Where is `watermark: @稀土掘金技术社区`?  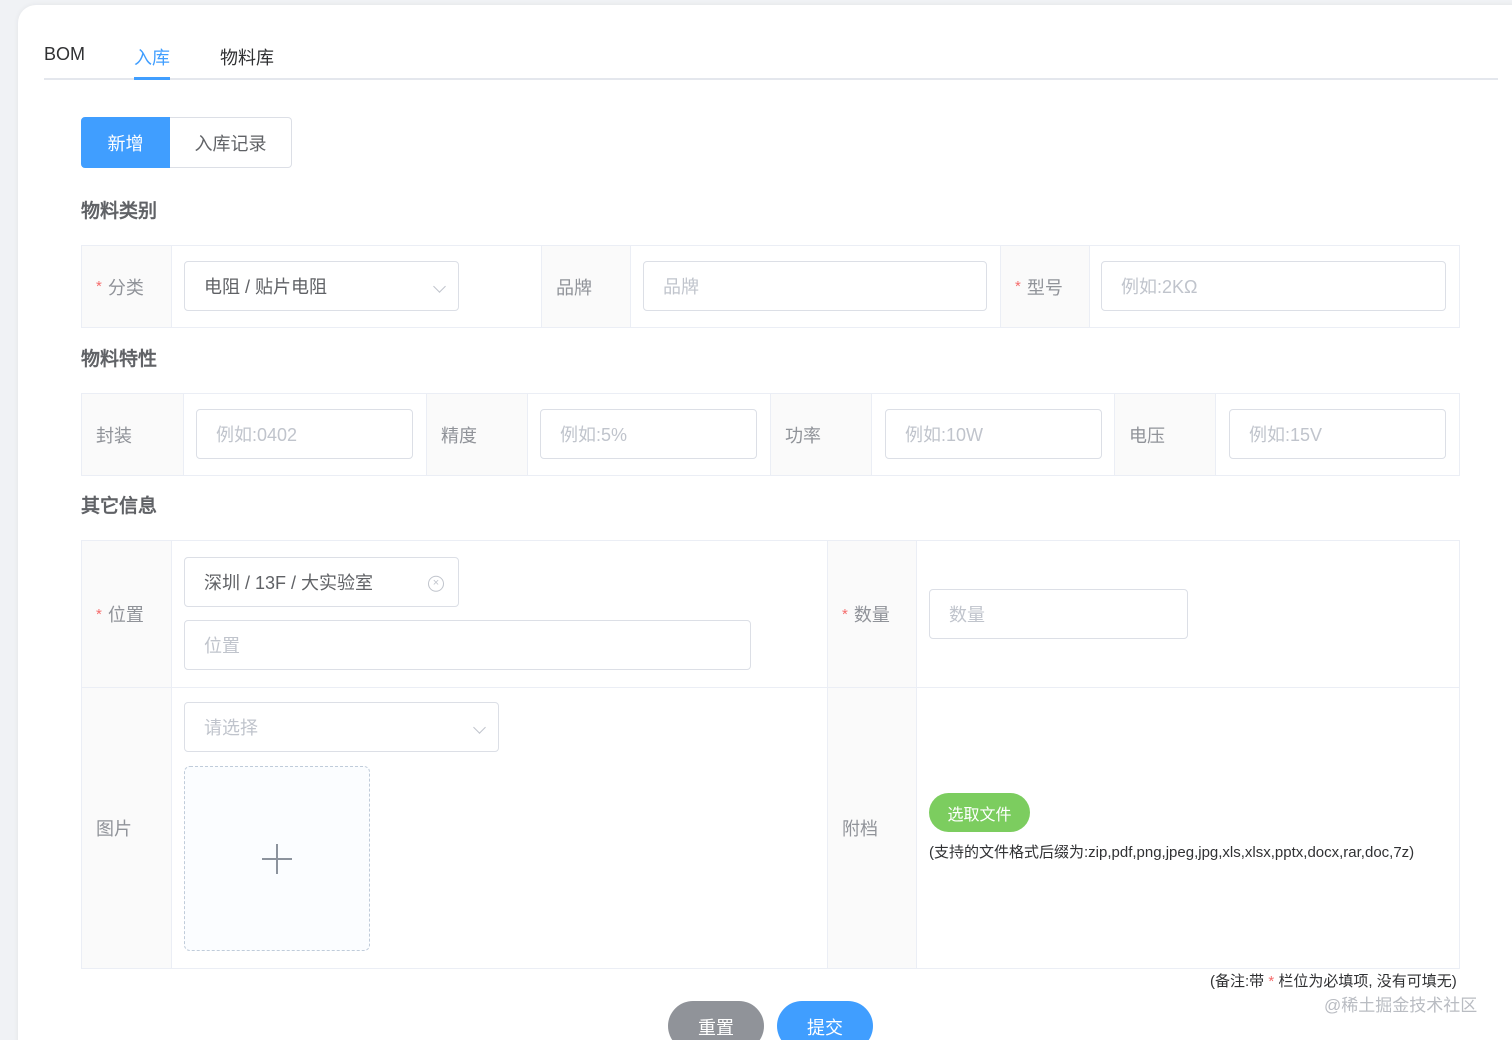
watermark: @稀土掘金技术社区 is located at coordinates (1401, 1005).